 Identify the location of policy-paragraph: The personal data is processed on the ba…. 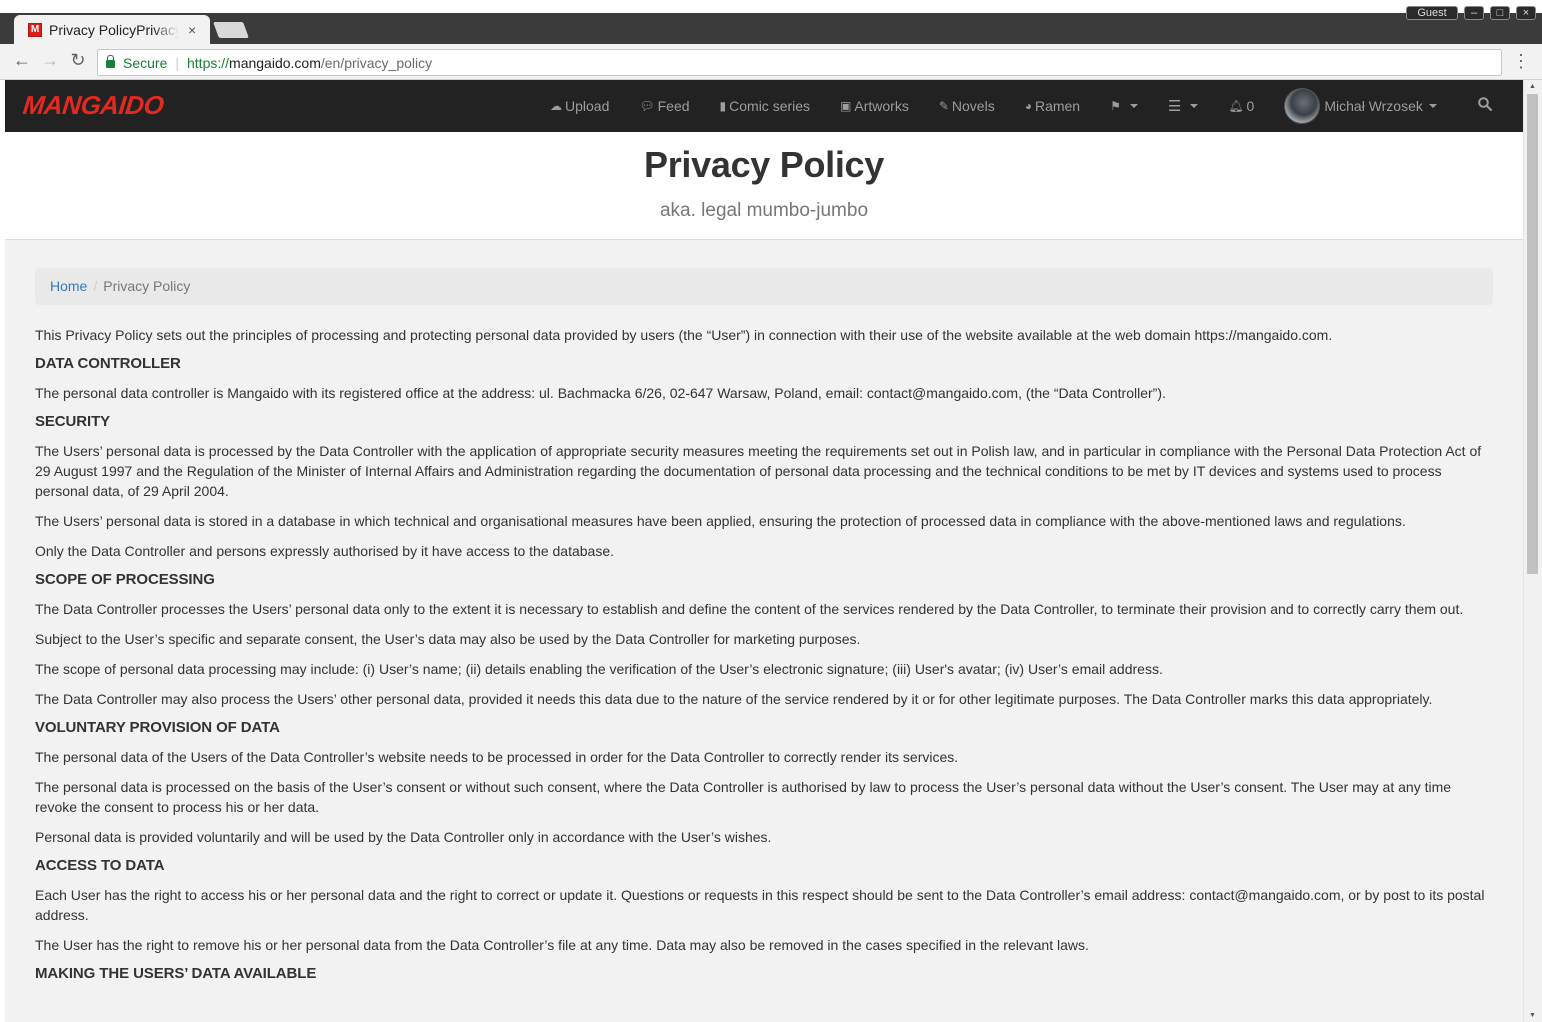
(743, 797).